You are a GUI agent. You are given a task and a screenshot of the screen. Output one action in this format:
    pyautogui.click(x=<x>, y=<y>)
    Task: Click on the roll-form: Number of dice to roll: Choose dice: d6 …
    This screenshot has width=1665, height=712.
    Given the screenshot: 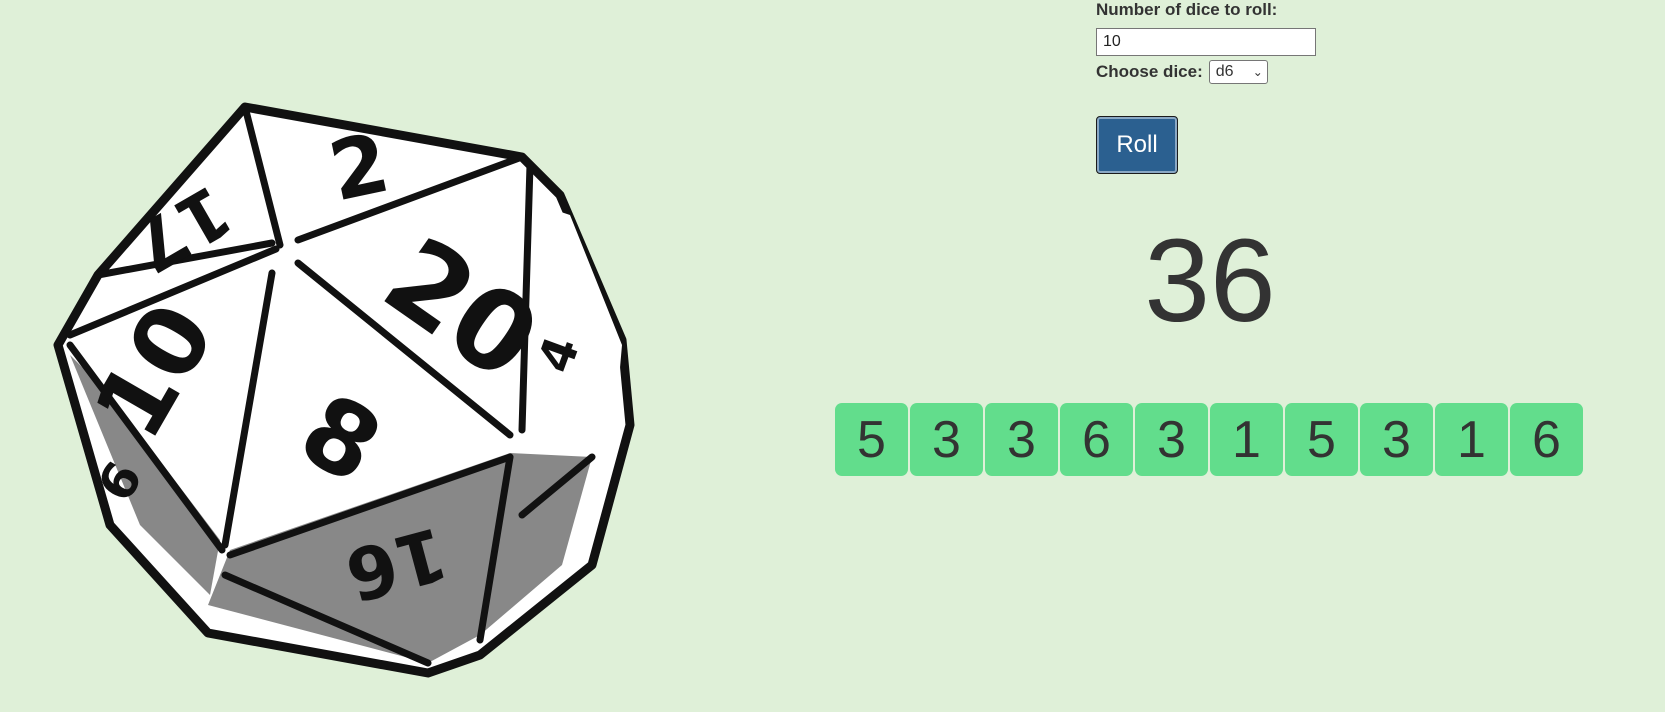 What is the action you would take?
    pyautogui.click(x=1246, y=87)
    